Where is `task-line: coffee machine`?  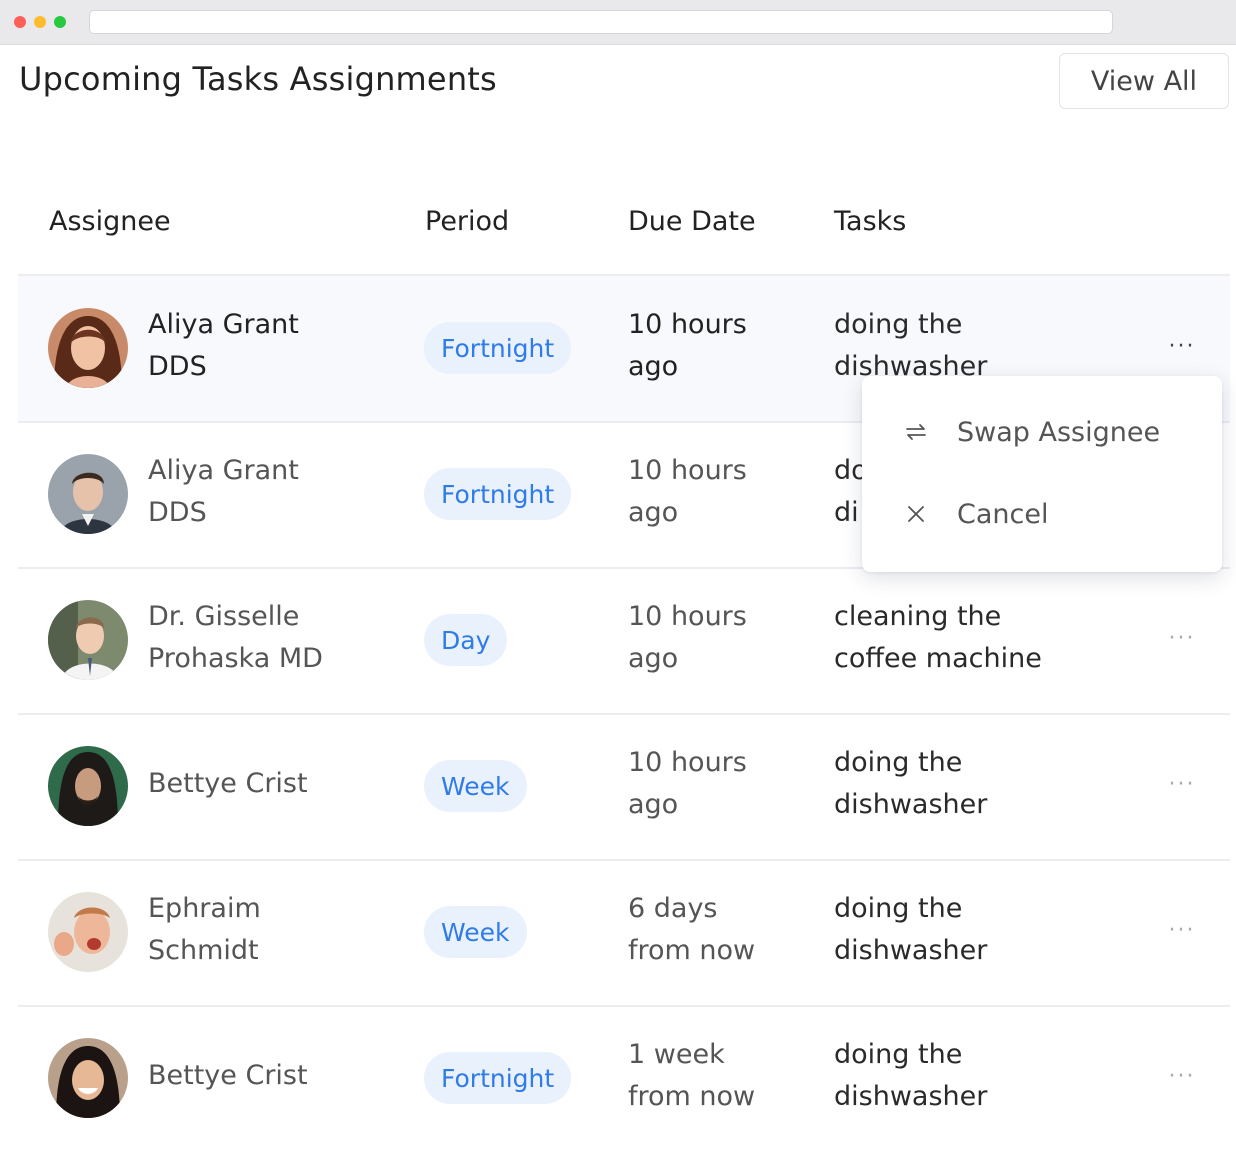 task-line: coffee machine is located at coordinates (938, 658).